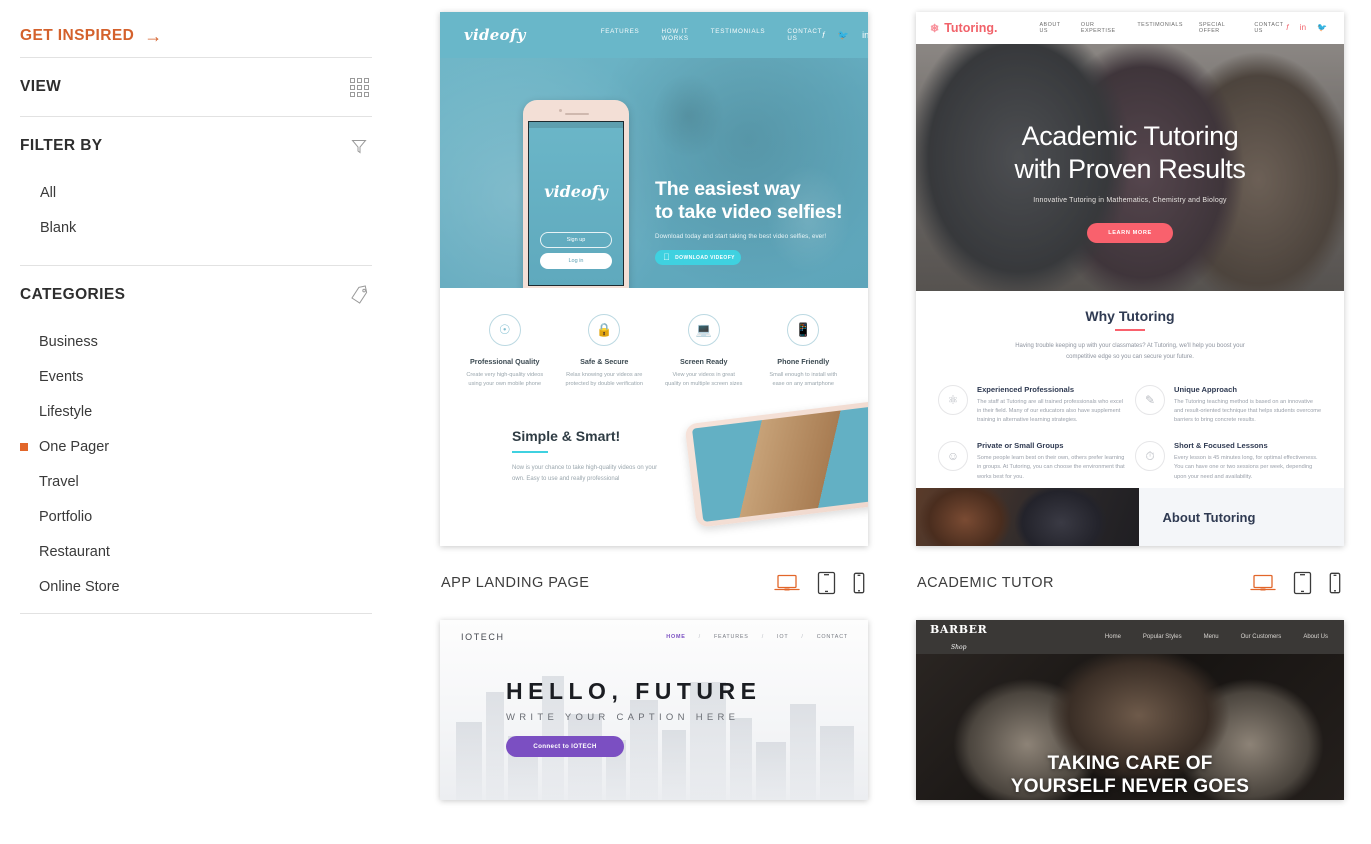  I want to click on category-option-label: Online Store, so click(79, 586).